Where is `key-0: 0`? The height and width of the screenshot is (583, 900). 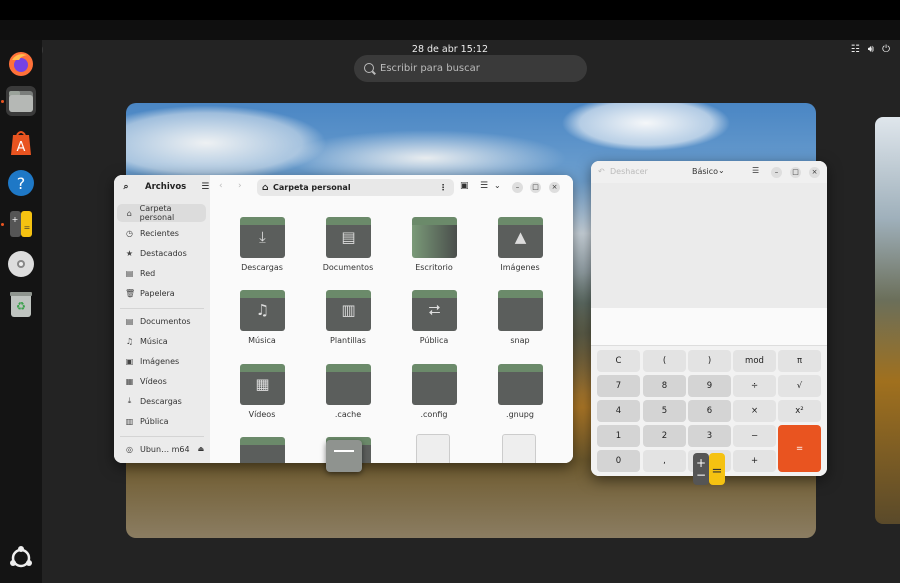 key-0: 0 is located at coordinates (618, 461).